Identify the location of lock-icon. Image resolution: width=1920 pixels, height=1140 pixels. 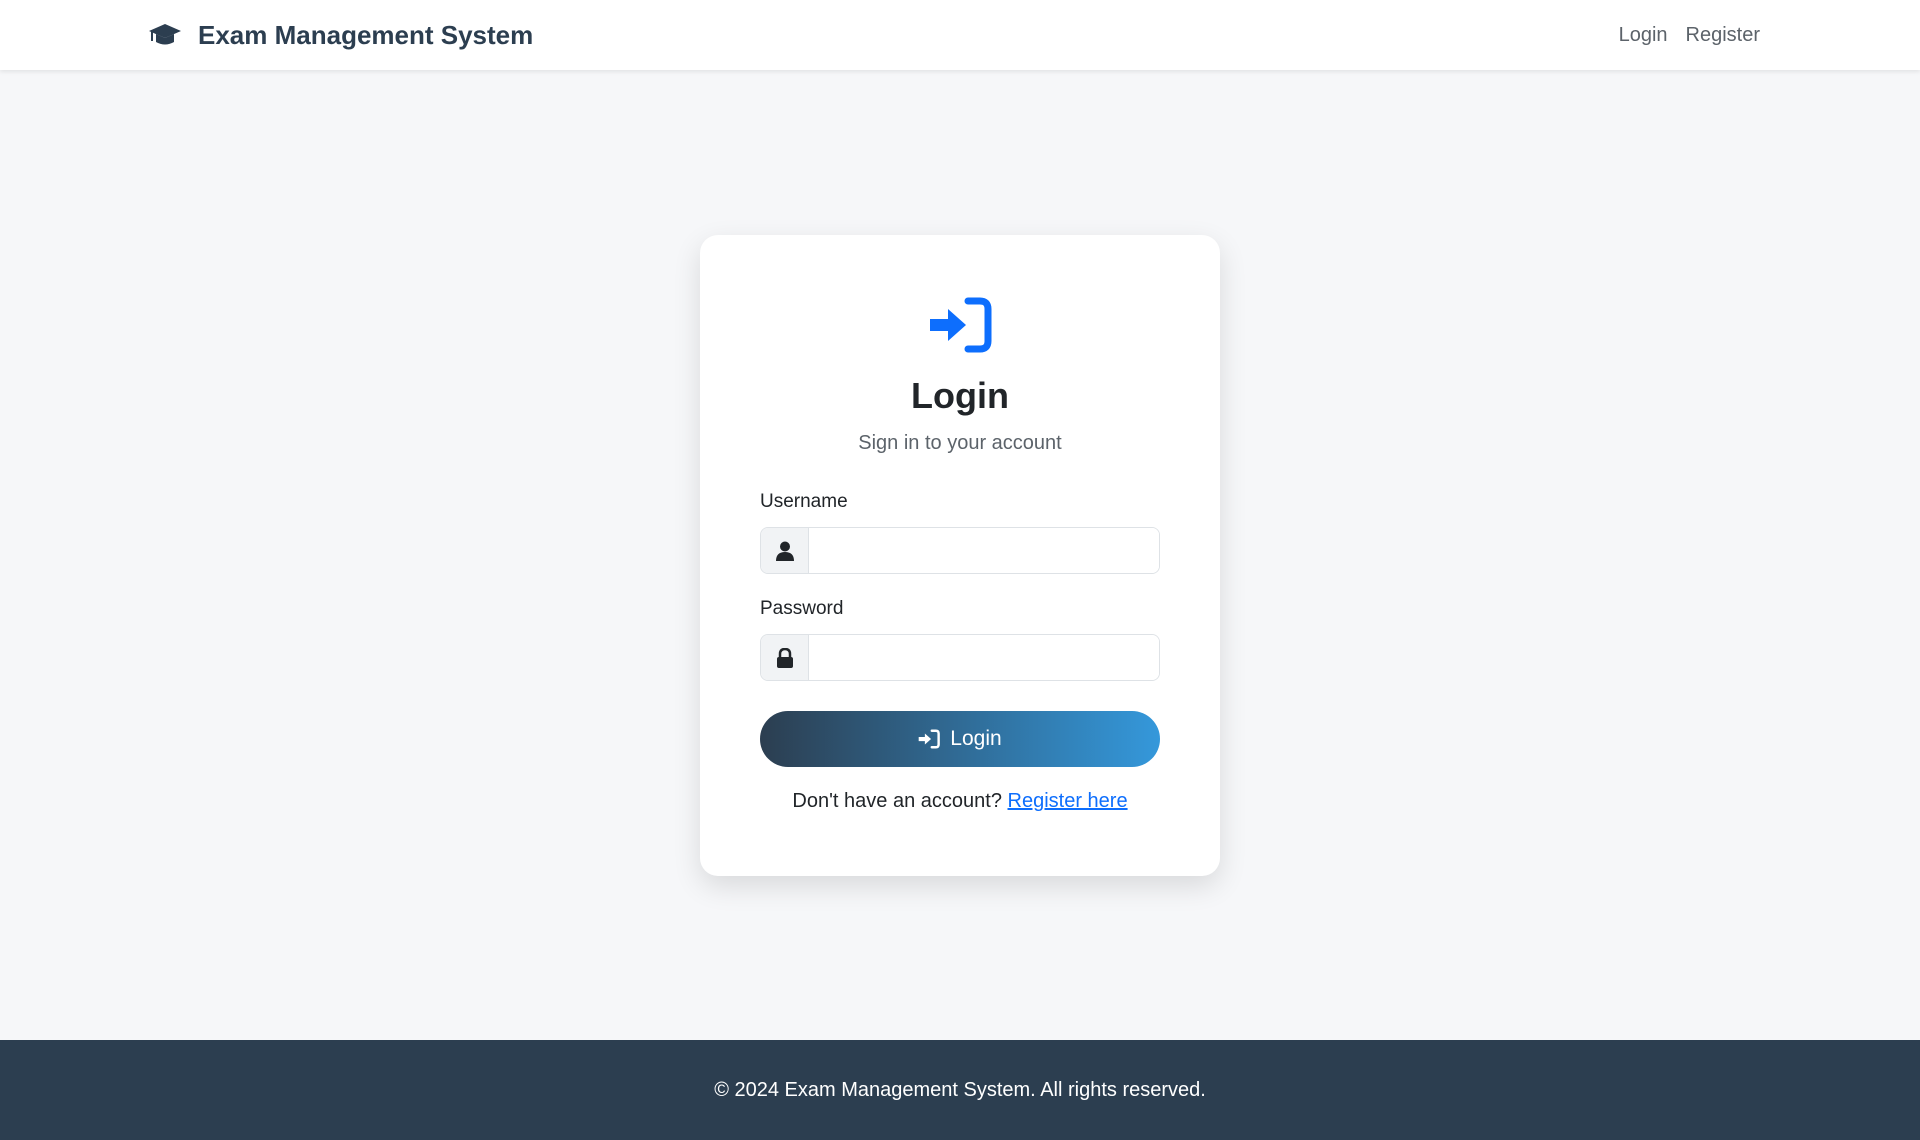
(785, 657).